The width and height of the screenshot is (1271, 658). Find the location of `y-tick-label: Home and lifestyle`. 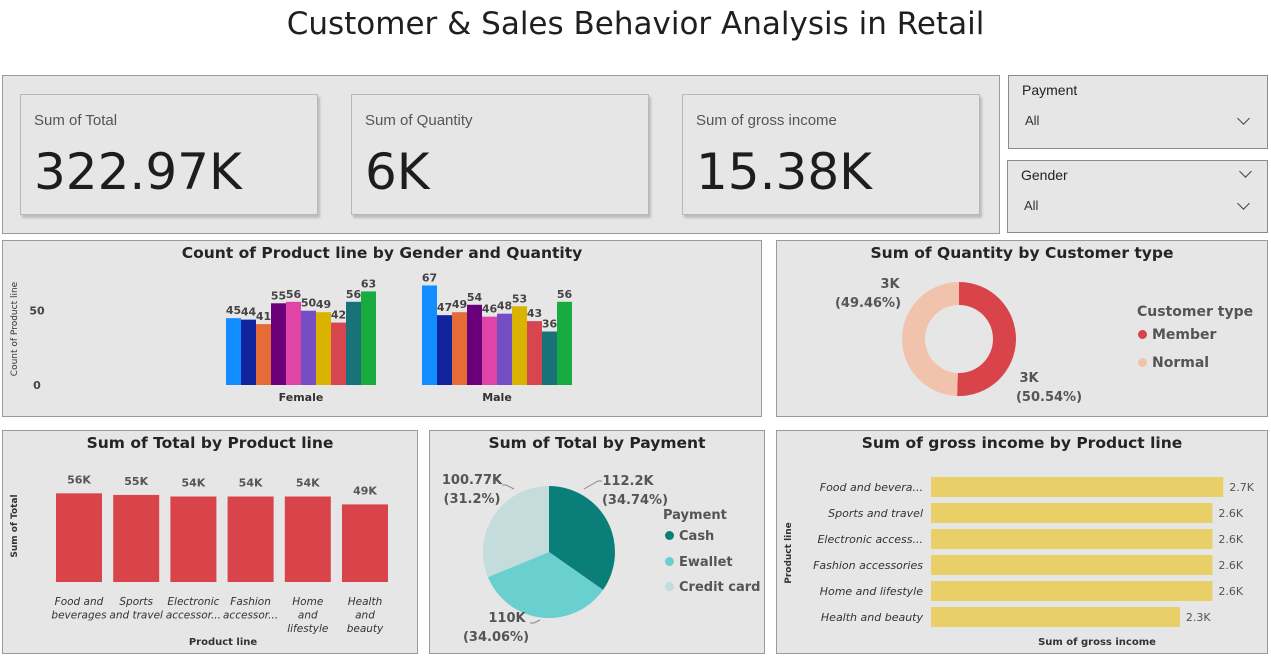

y-tick-label: Home and lifestyle is located at coordinates (872, 591).